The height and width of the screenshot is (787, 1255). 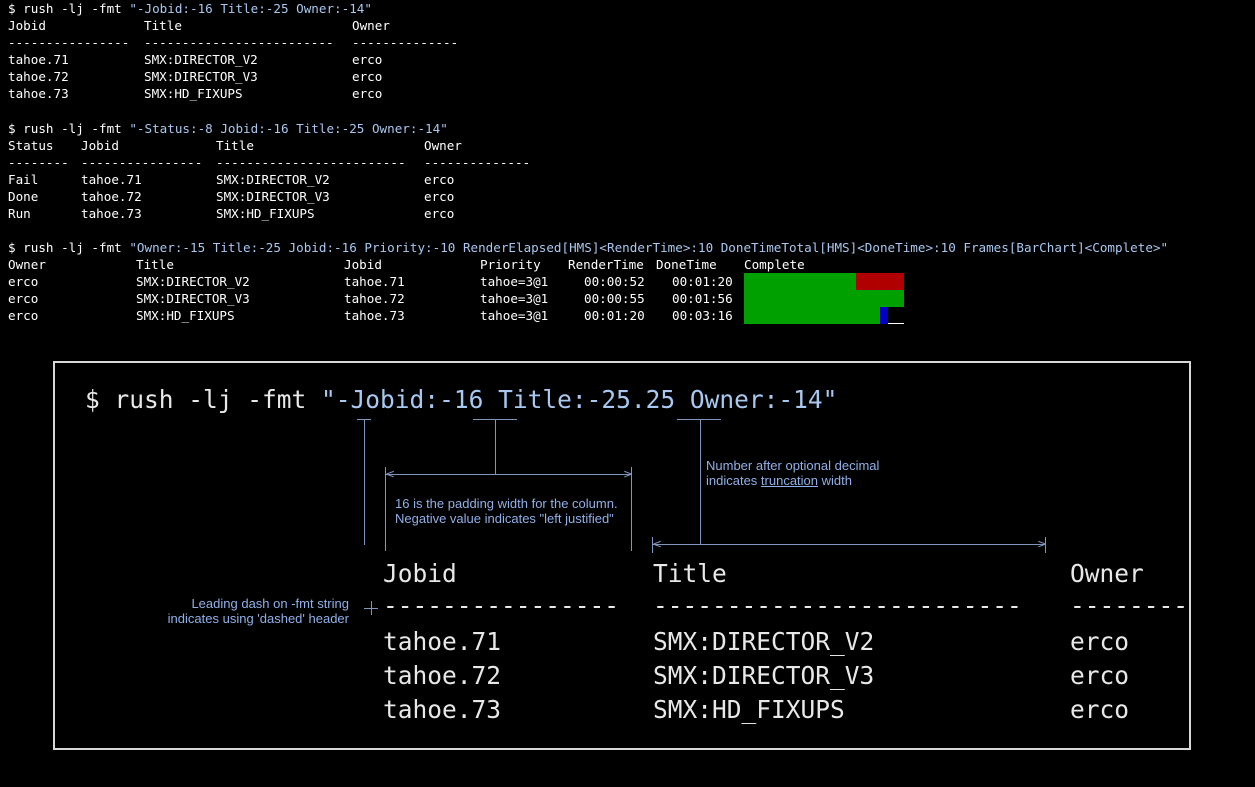 I want to click on dash-leader-line, so click(x=364, y=482).